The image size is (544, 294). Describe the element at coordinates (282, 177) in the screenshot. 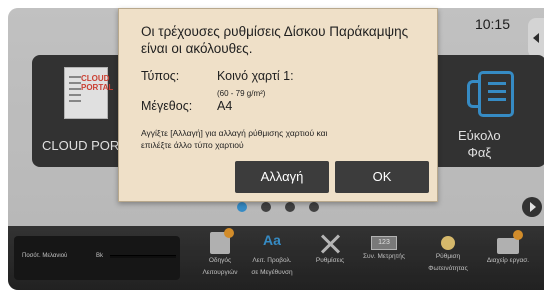

I see `change-button: Αλλαγή` at that location.